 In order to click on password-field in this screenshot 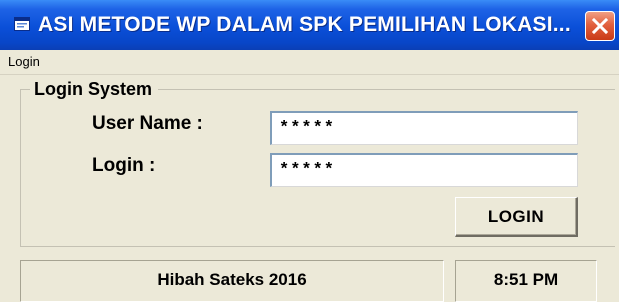, I will do `click(424, 170)`.